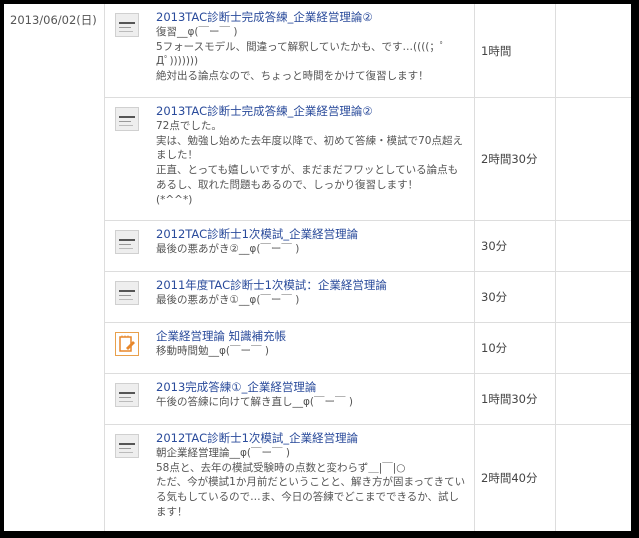  I want to click on entry-title-link: 2011年度TAC診断士1次模試：企業経営理論, so click(312, 285).